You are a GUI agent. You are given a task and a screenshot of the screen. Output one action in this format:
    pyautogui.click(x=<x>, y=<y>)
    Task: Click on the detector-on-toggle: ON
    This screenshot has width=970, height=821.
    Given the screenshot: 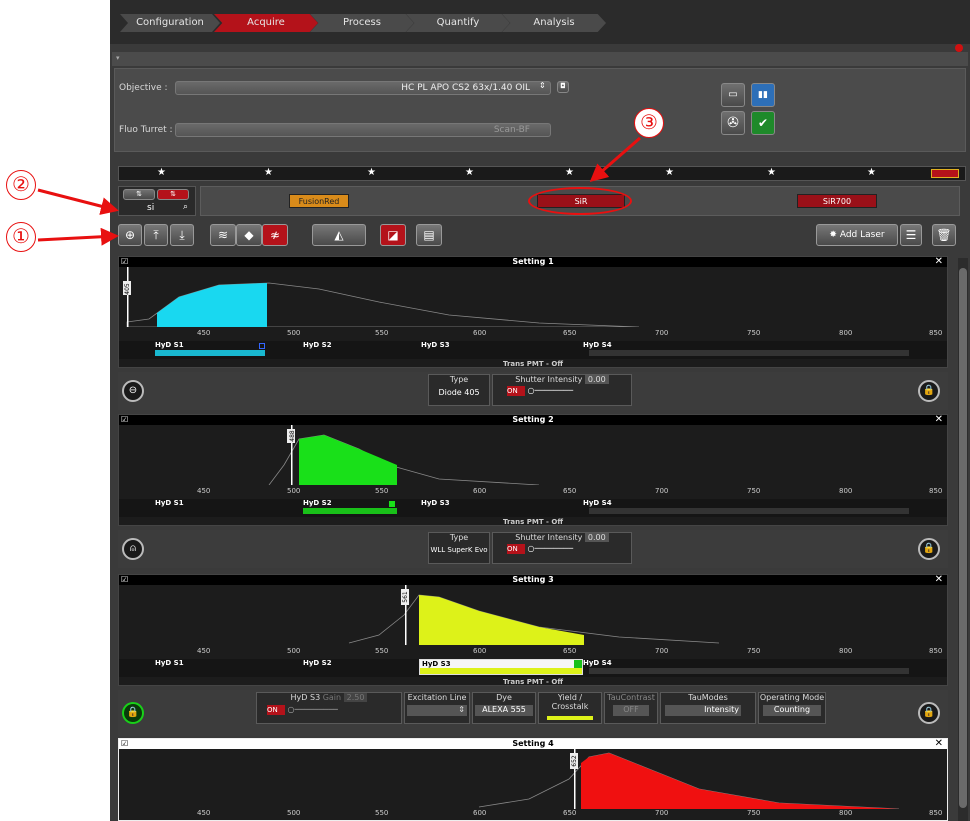 What is the action you would take?
    pyautogui.click(x=276, y=710)
    